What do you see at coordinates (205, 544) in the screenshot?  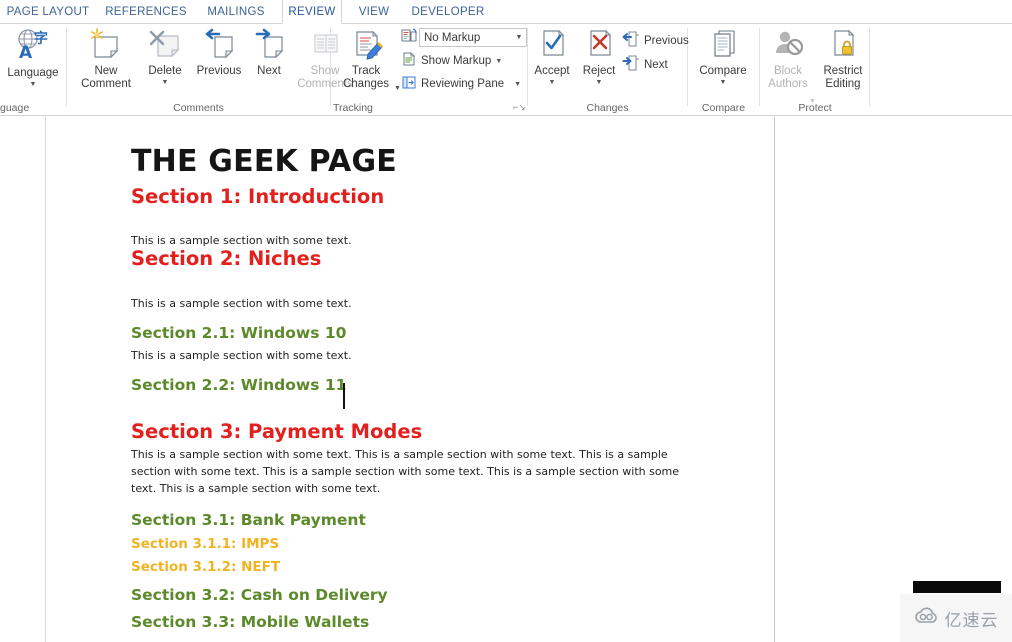 I see `heading-3-h3-s311: Section 3.1.1: IMPS` at bounding box center [205, 544].